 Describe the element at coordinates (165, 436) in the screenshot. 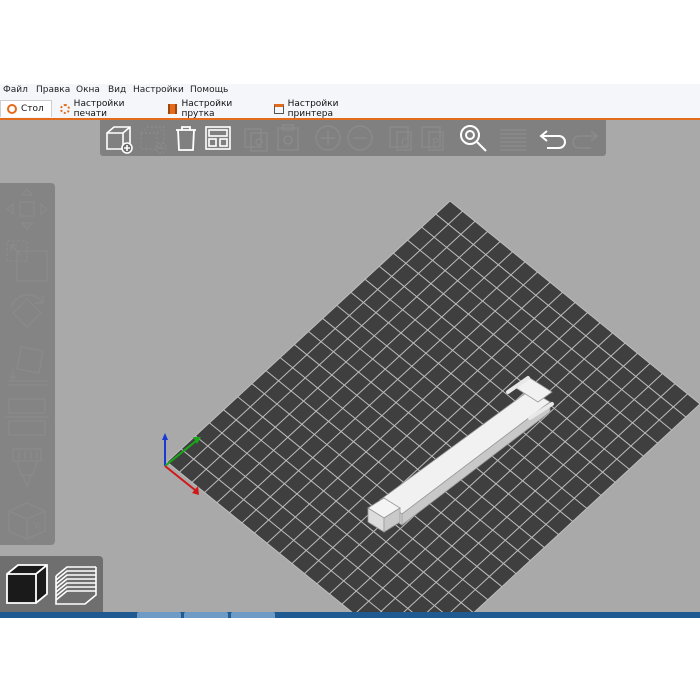

I see `z-axis-arrow` at that location.